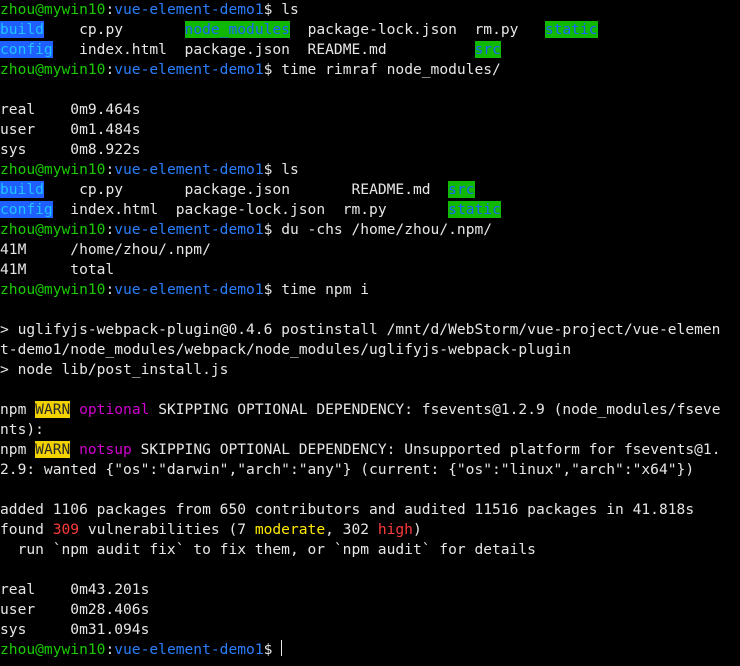 Image resolution: width=740 pixels, height=666 pixels. I want to click on du-output-line: 41M total, so click(57, 269).